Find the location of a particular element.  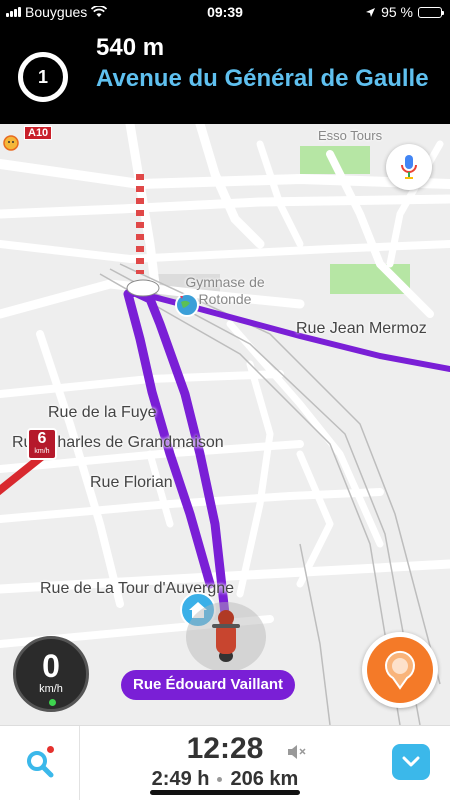

report-pin-icon is located at coordinates (400, 670).